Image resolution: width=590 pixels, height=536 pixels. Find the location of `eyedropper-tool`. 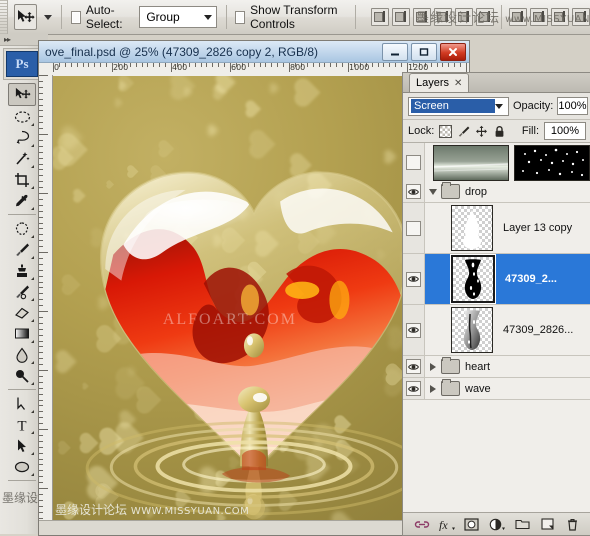

eyedropper-tool is located at coordinates (22, 200).